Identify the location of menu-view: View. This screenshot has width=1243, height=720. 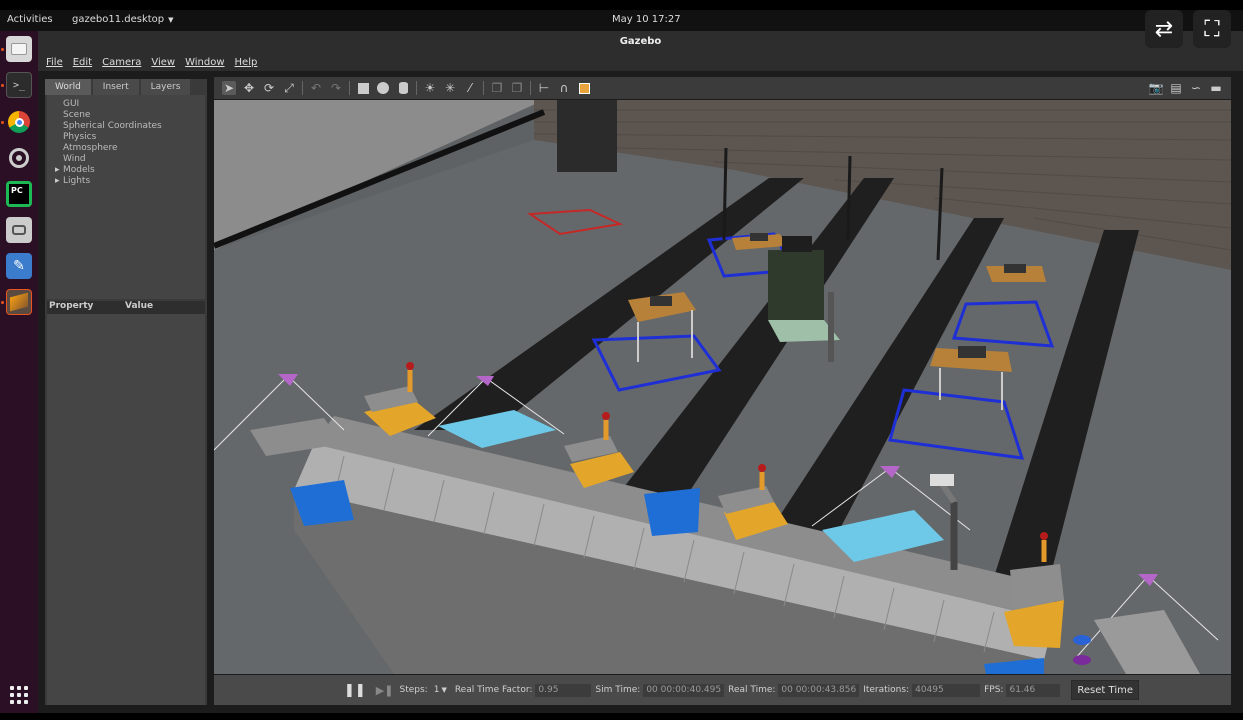
(163, 62).